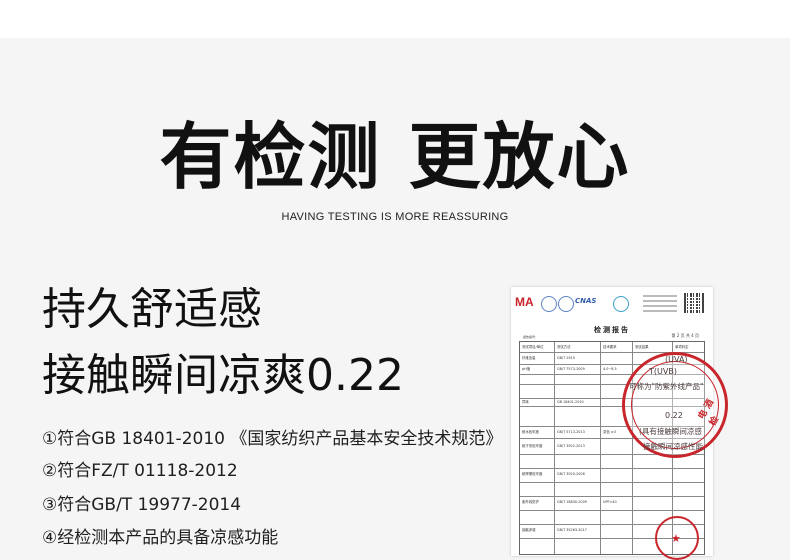  I want to click on stamp-text-cool: (具有接触瞬间凉感, so click(670, 431).